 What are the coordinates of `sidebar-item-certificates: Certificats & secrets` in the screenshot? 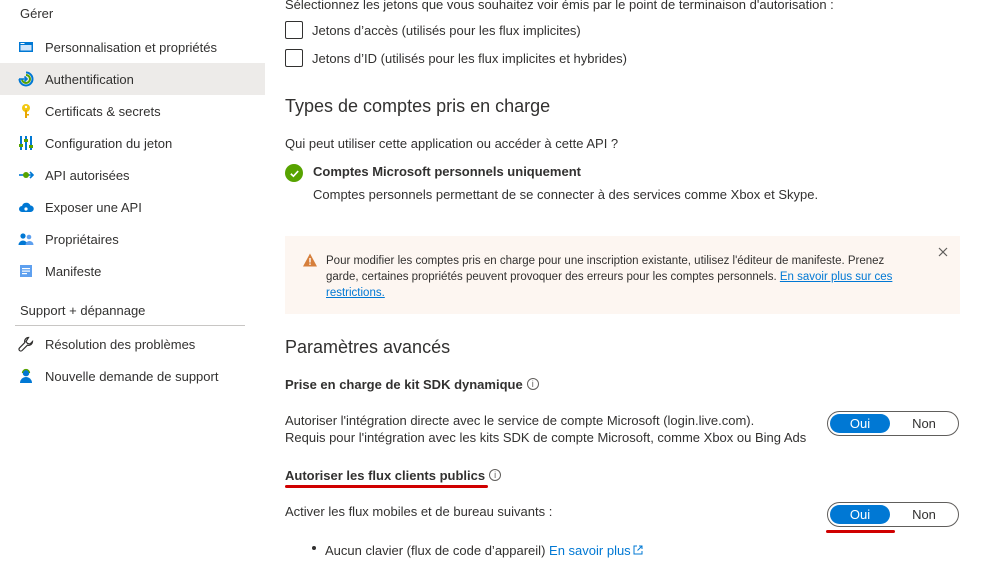 It's located at (132, 111).